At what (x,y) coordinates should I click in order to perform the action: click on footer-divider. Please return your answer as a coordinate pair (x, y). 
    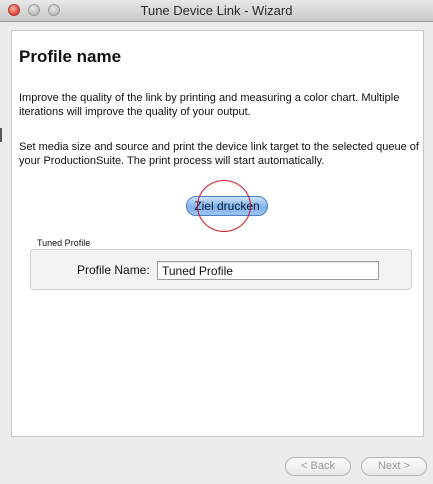
    Looking at the image, I should click on (217, 436).